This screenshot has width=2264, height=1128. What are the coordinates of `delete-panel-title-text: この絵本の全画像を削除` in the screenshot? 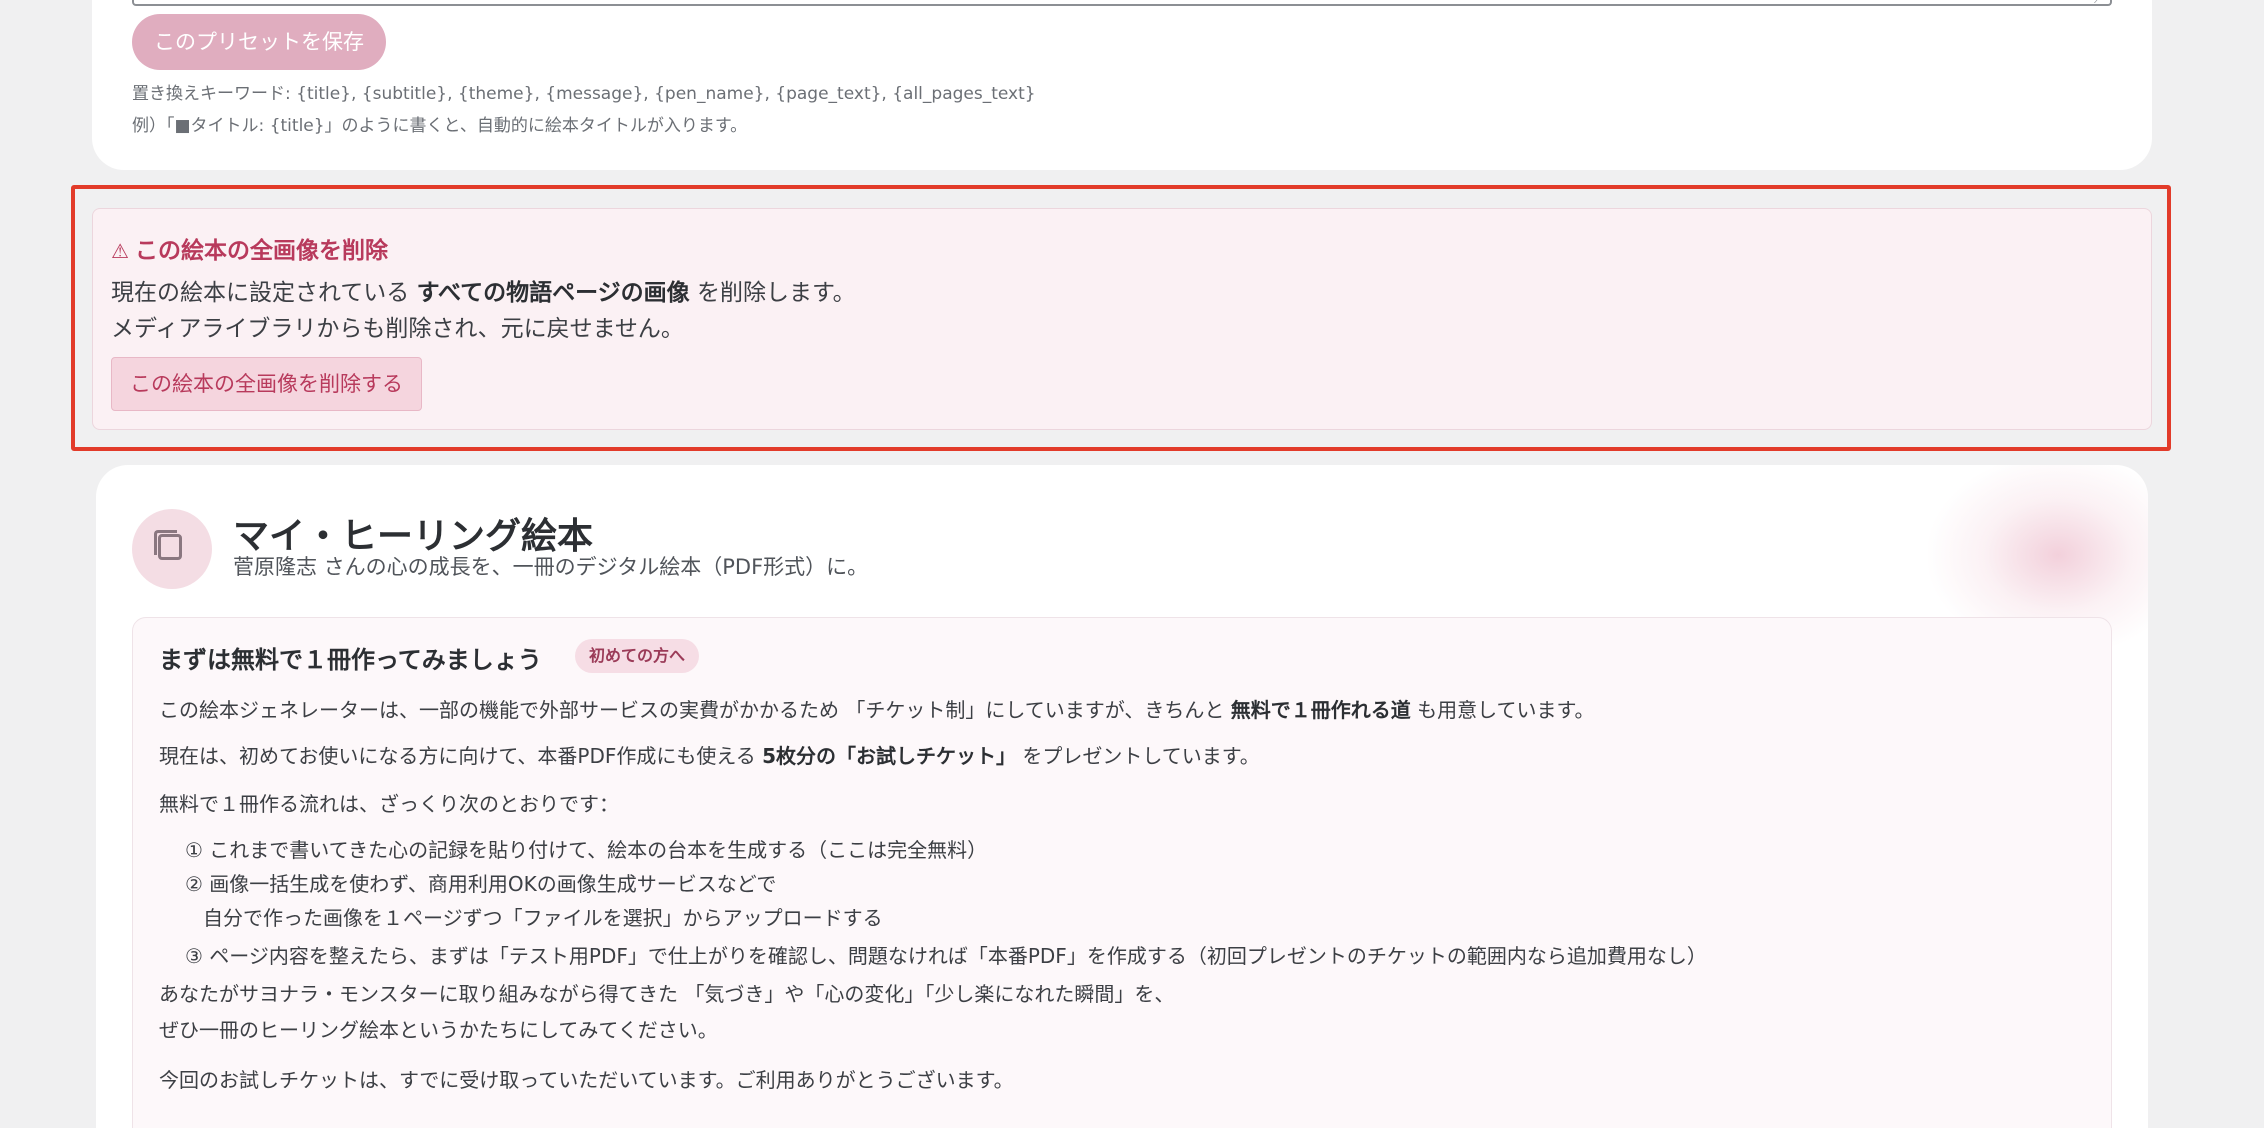 It's located at (261, 251).